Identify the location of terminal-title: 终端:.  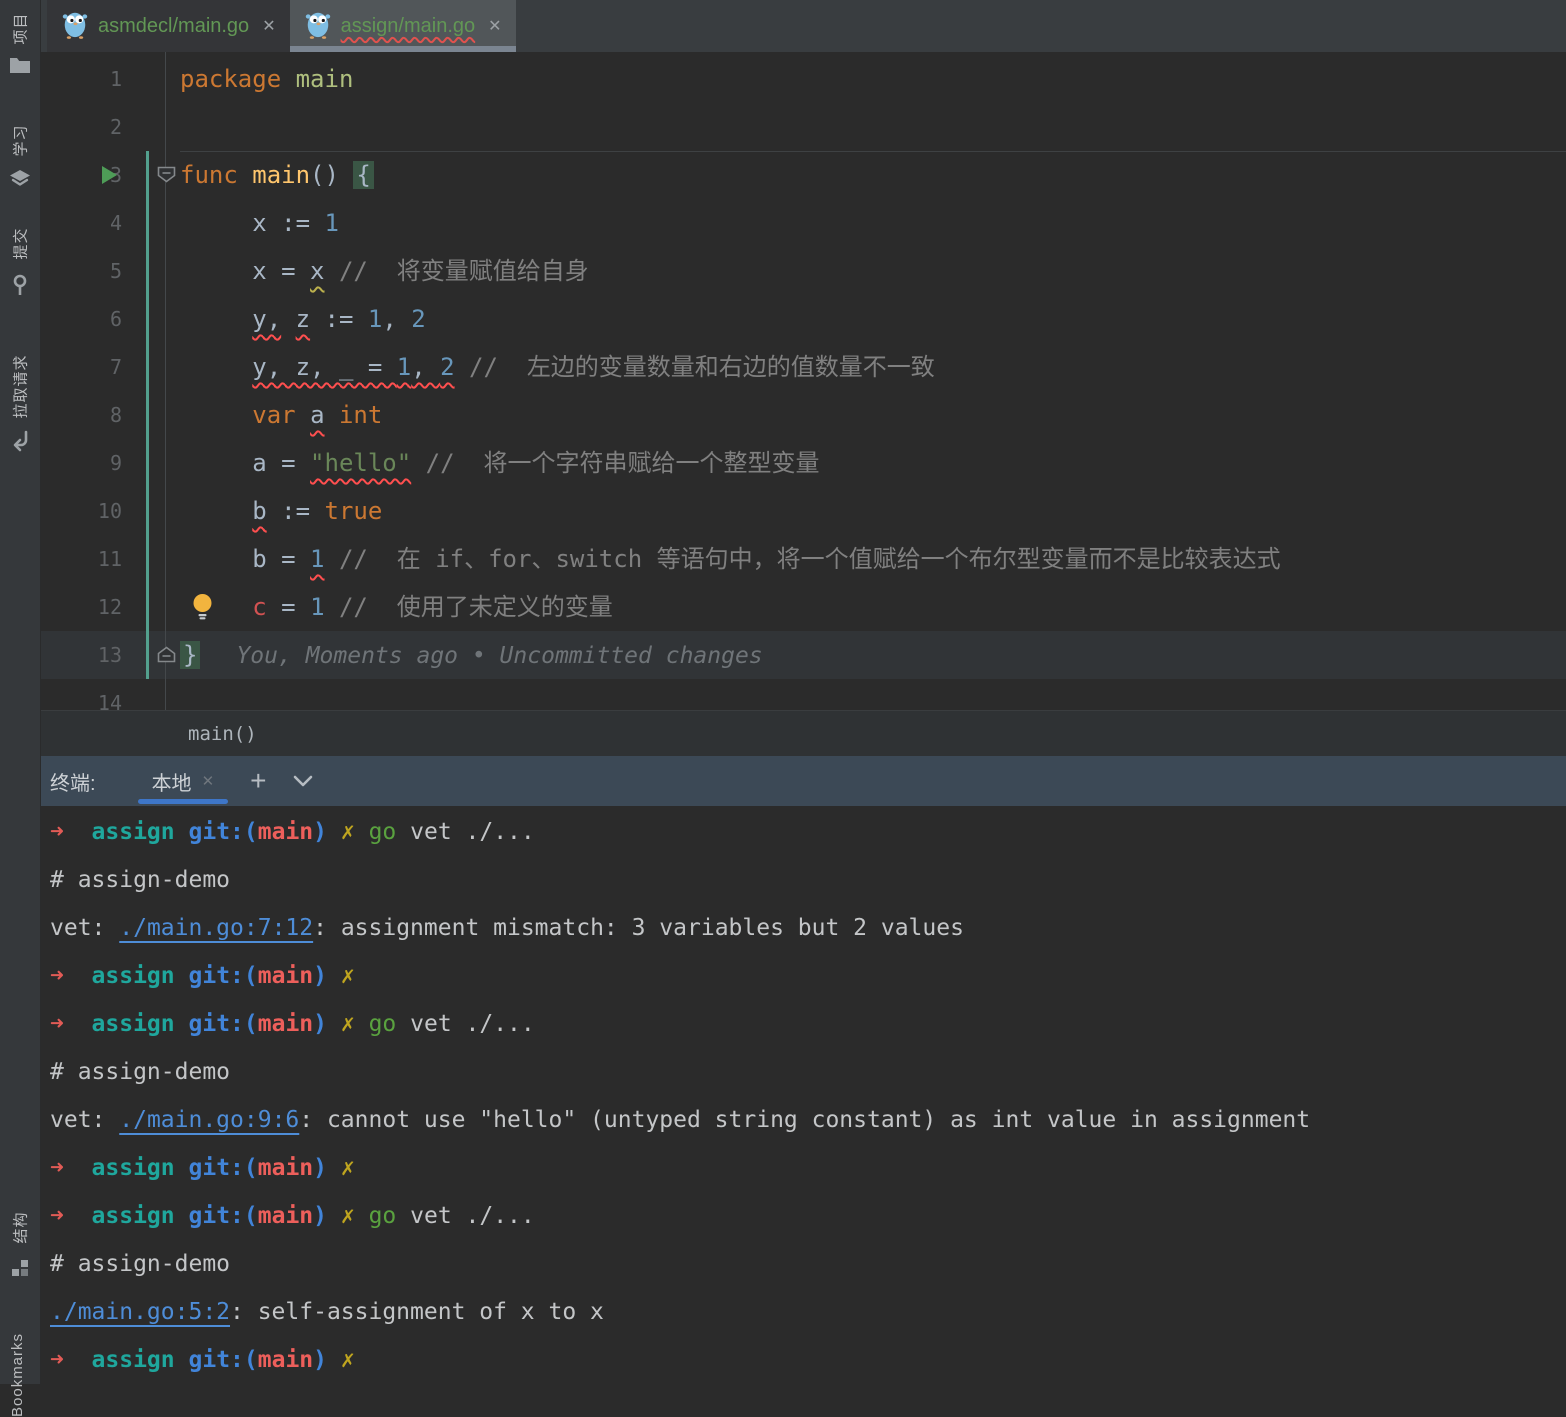
(73, 783).